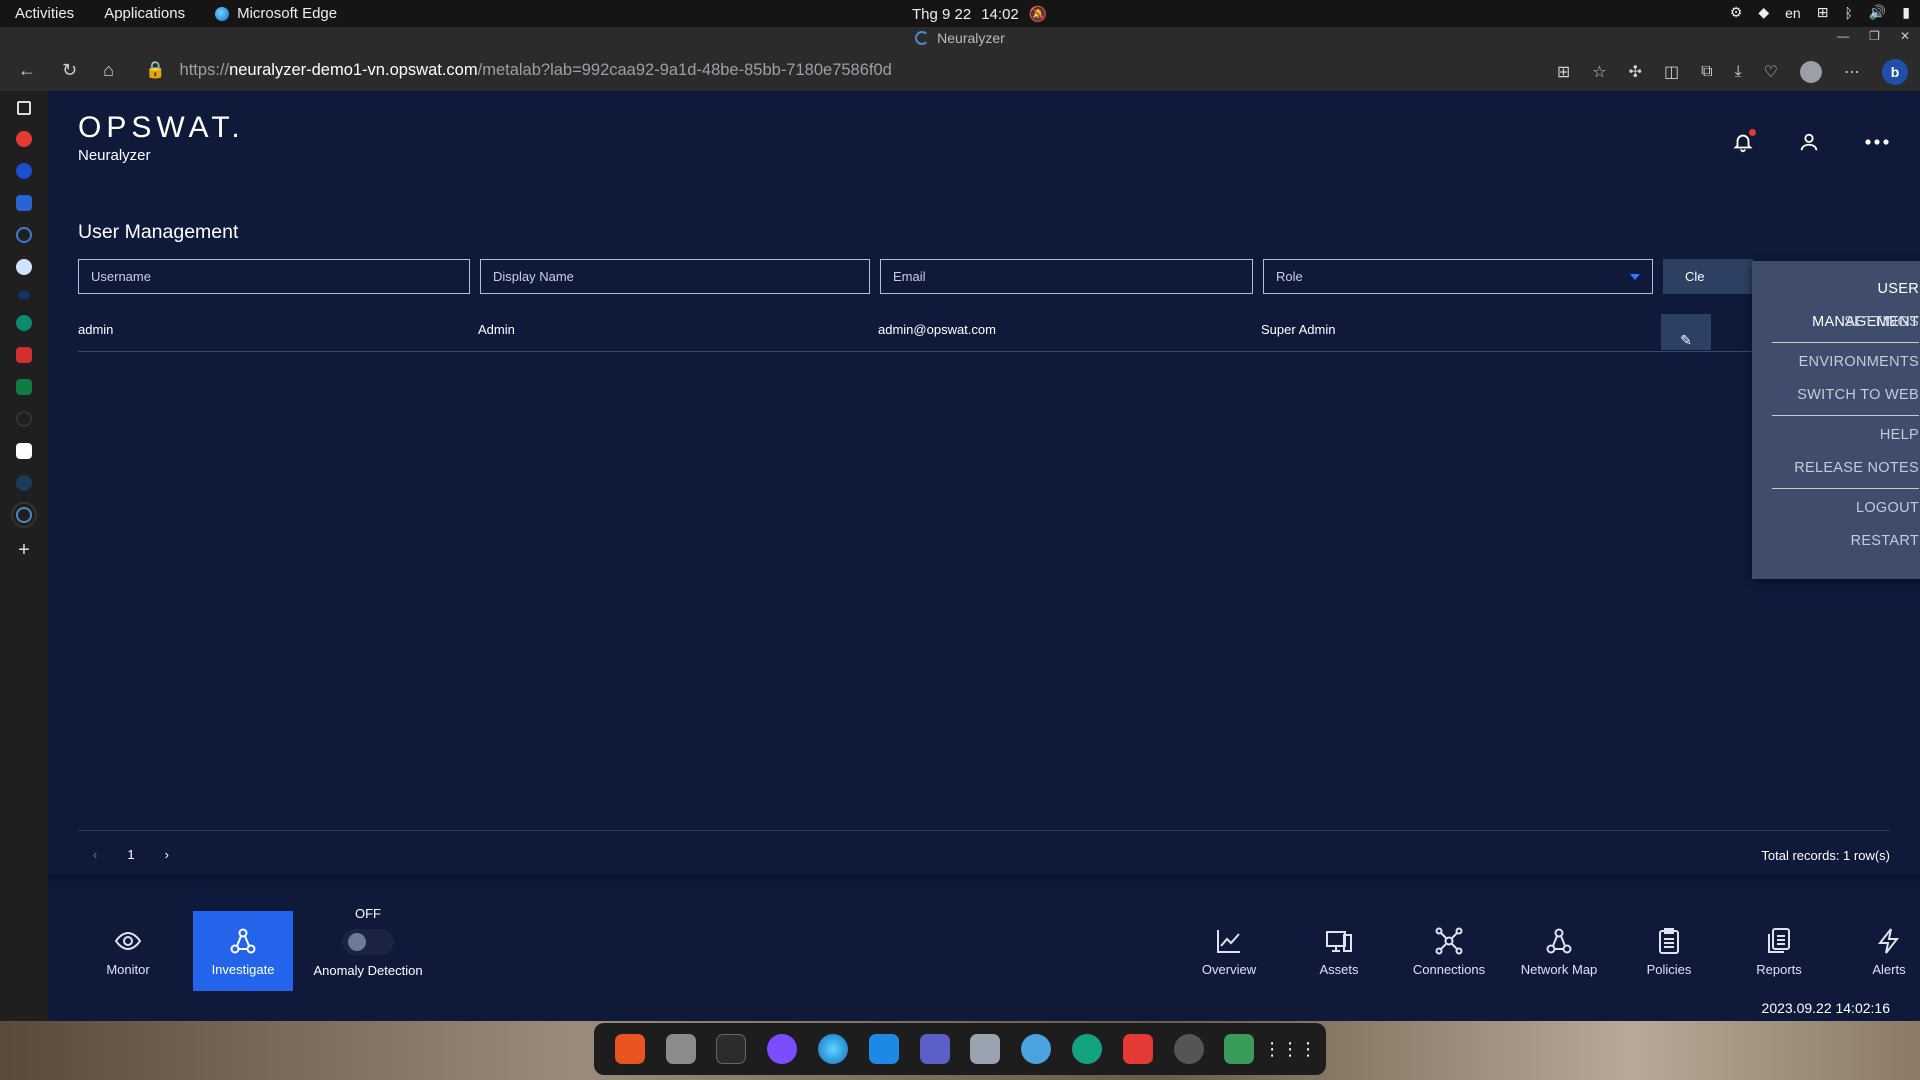  What do you see at coordinates (24, 387) in the screenshot?
I see `teamcity-tab-icon` at bounding box center [24, 387].